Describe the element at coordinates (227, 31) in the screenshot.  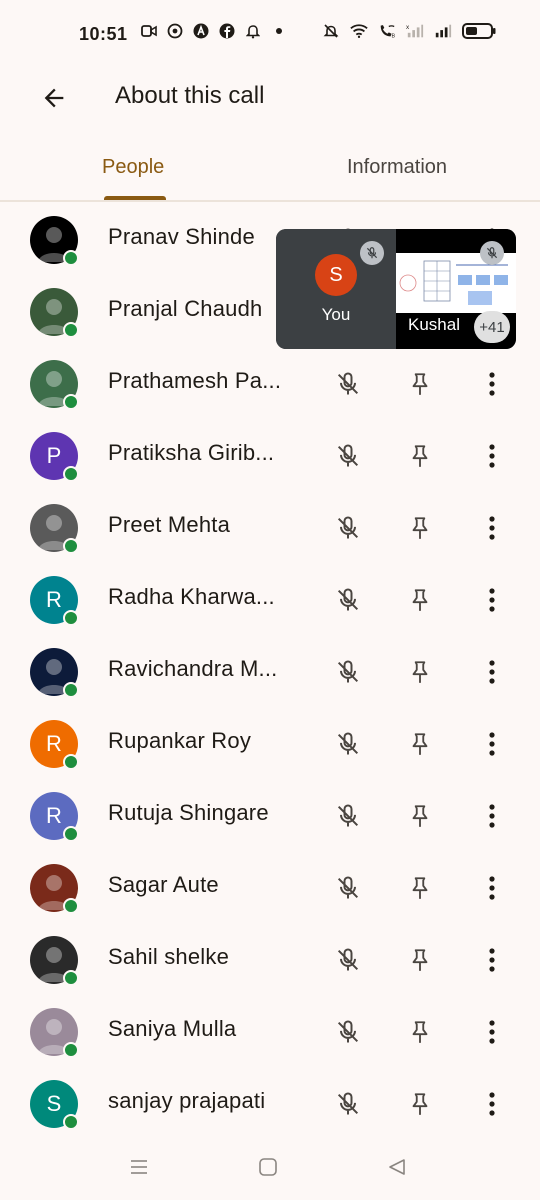
I see `facebook-icon` at that location.